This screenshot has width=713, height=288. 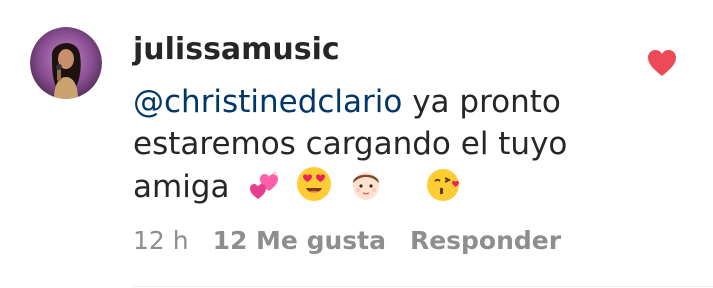 I want to click on mention-link: @christinedclario, so click(x=267, y=102).